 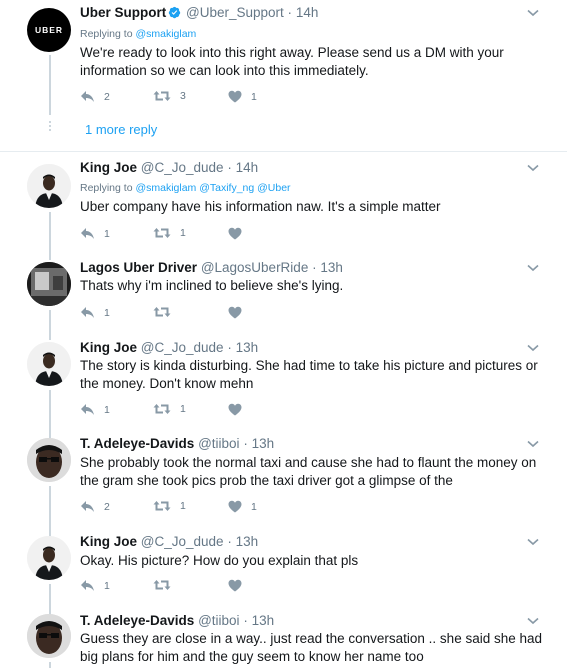 I want to click on tweet-header: T. Adeleye-Davids @tiiboi · 13h, so click(x=177, y=620).